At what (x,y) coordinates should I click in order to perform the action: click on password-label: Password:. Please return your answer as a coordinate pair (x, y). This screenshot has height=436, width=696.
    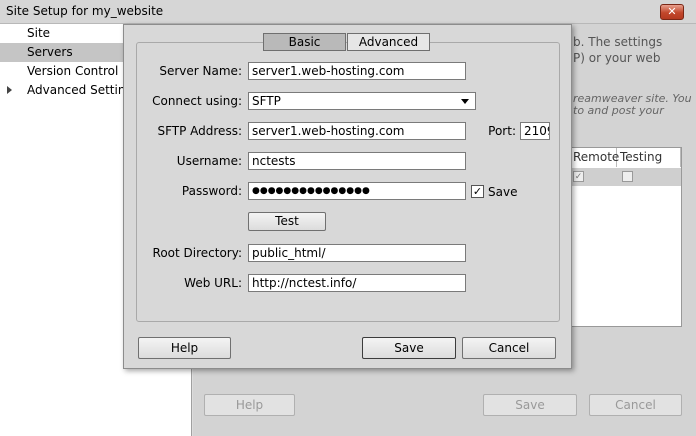
    Looking at the image, I should click on (211, 191).